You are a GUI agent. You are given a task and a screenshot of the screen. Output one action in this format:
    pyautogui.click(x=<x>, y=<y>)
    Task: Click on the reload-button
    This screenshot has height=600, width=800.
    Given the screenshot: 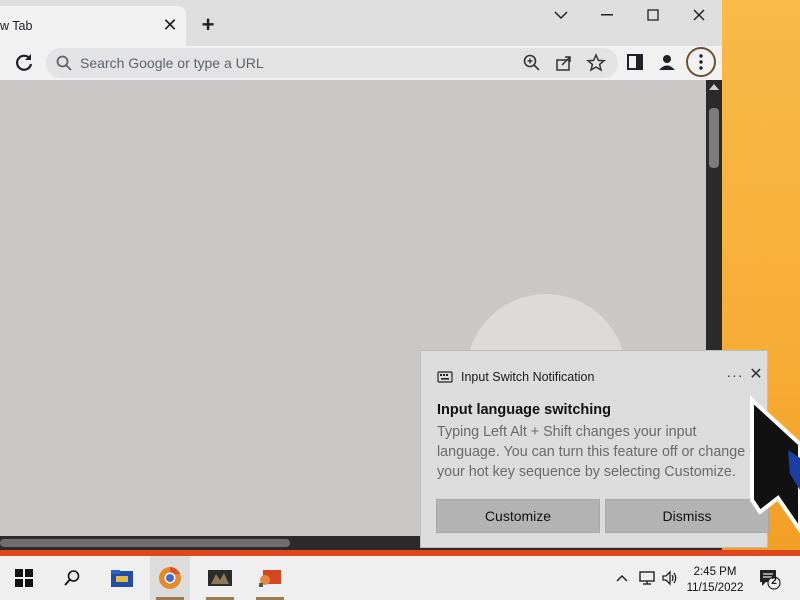 What is the action you would take?
    pyautogui.click(x=24, y=63)
    